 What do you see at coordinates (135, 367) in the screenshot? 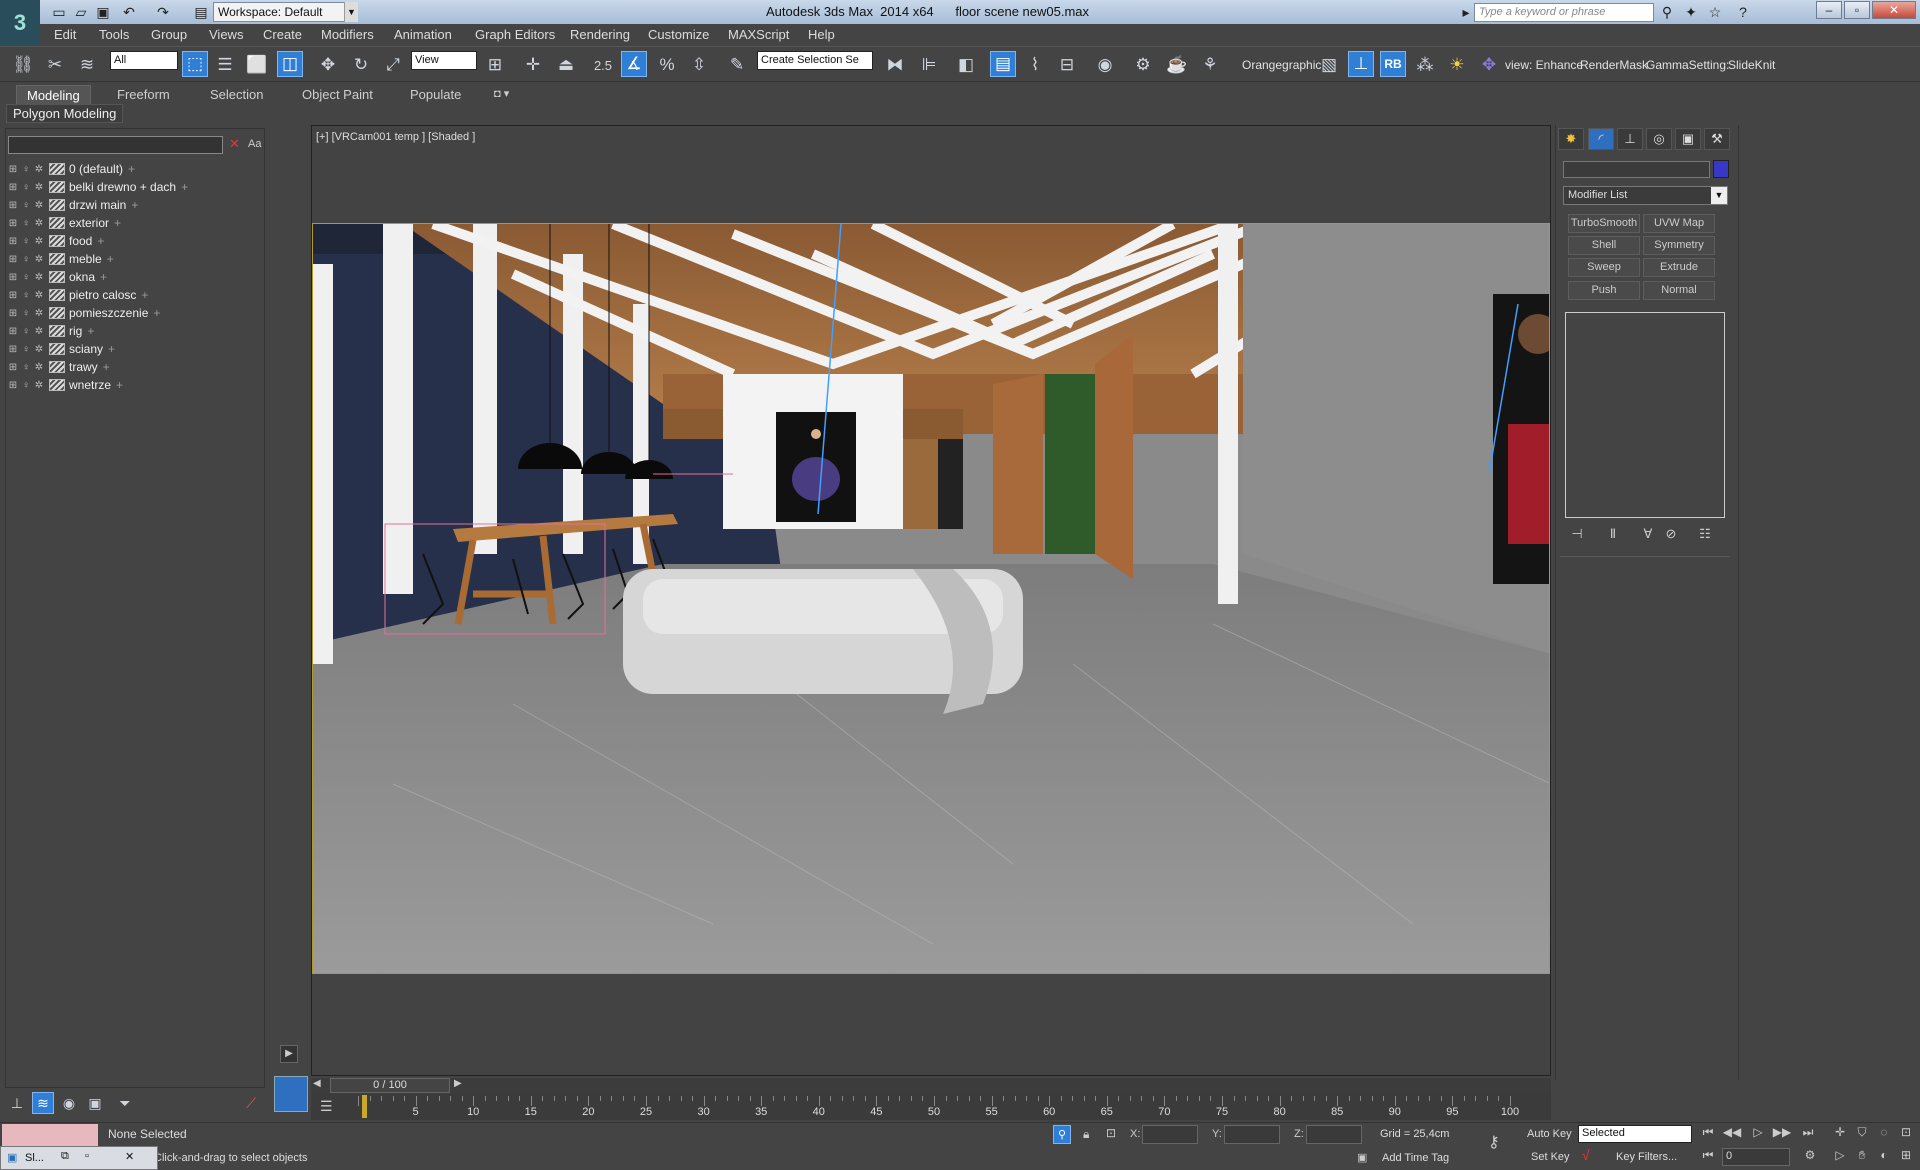
I see `layer-row: ⊞ ♀ ✲ trawy +` at bounding box center [135, 367].